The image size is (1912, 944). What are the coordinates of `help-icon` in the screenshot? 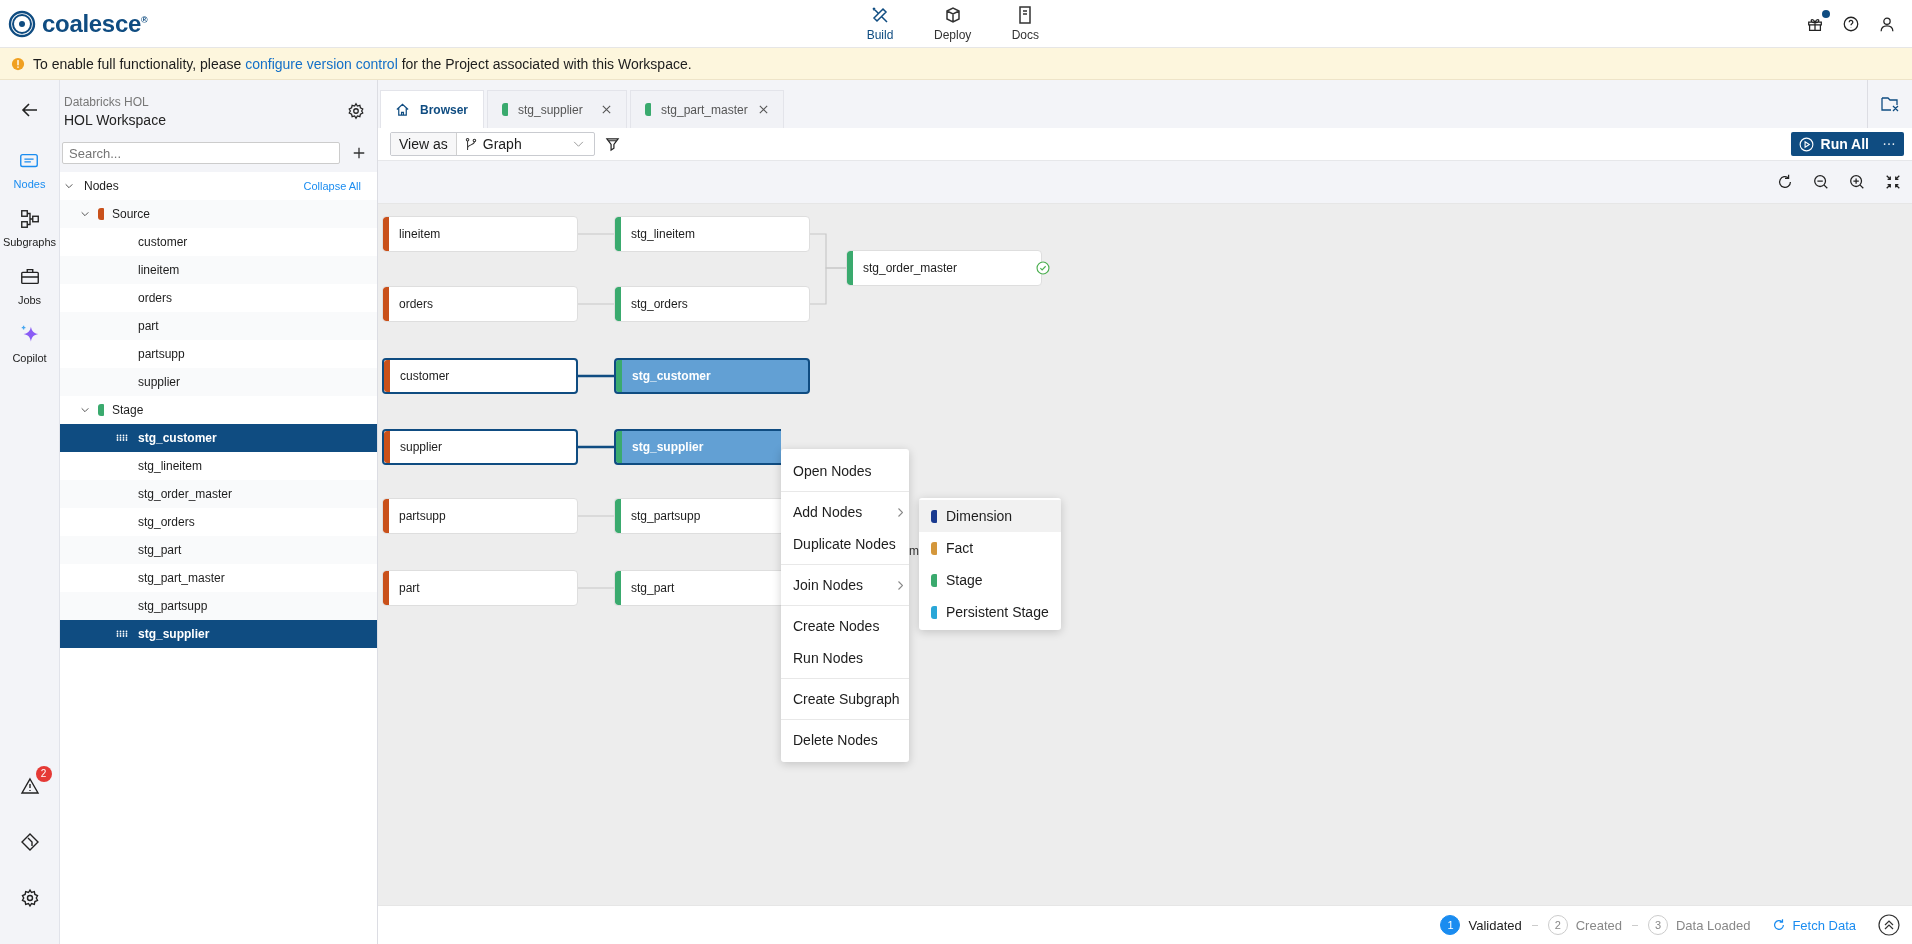 It's located at (1851, 23).